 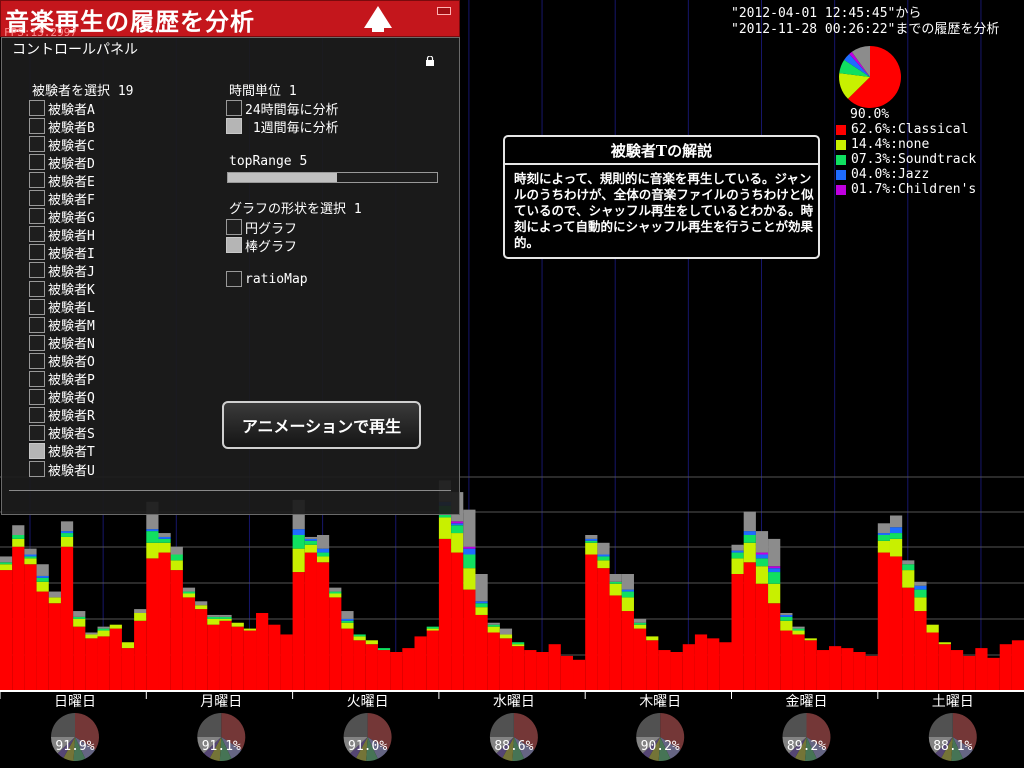 I want to click on subject-checkbox-被験者B: 被験者B, so click(x=62, y=126).